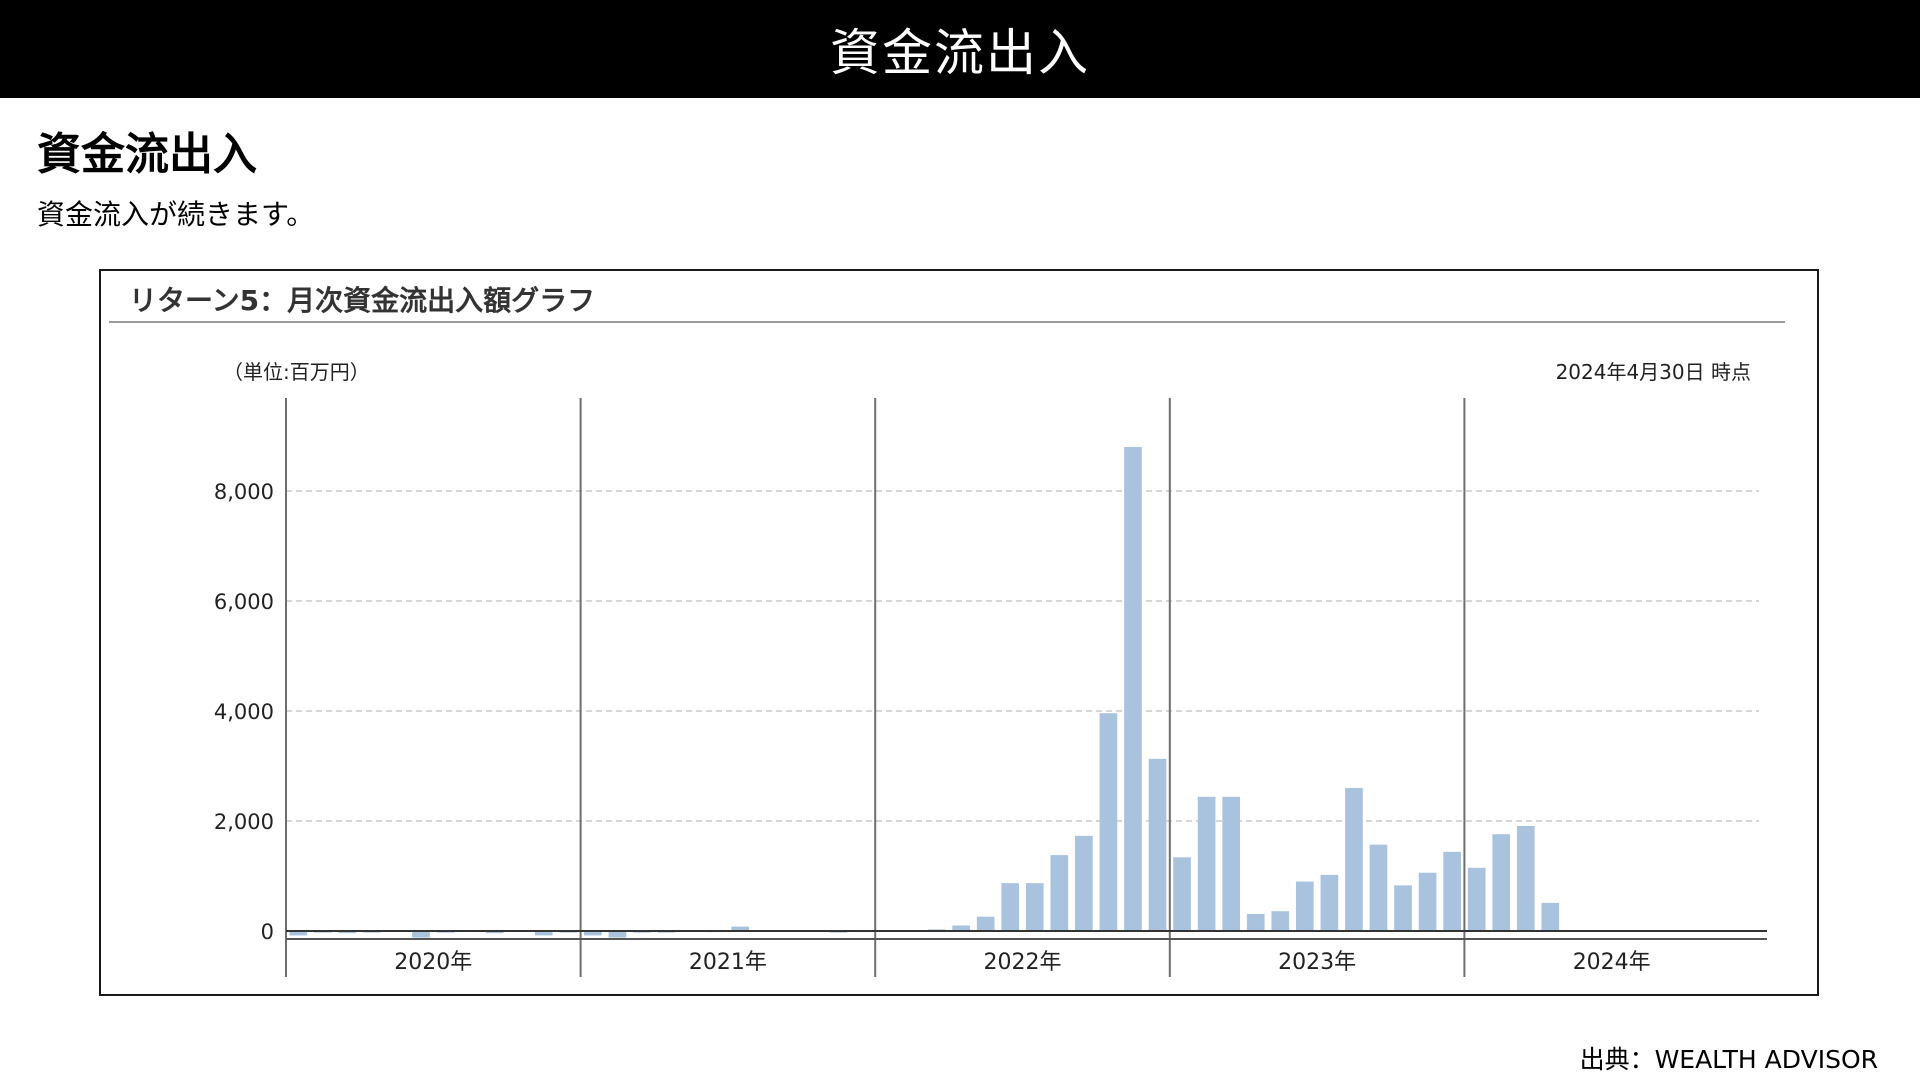 The height and width of the screenshot is (1080, 1920). Describe the element at coordinates (267, 932) in the screenshot. I see `y-tick-label: 0` at that location.